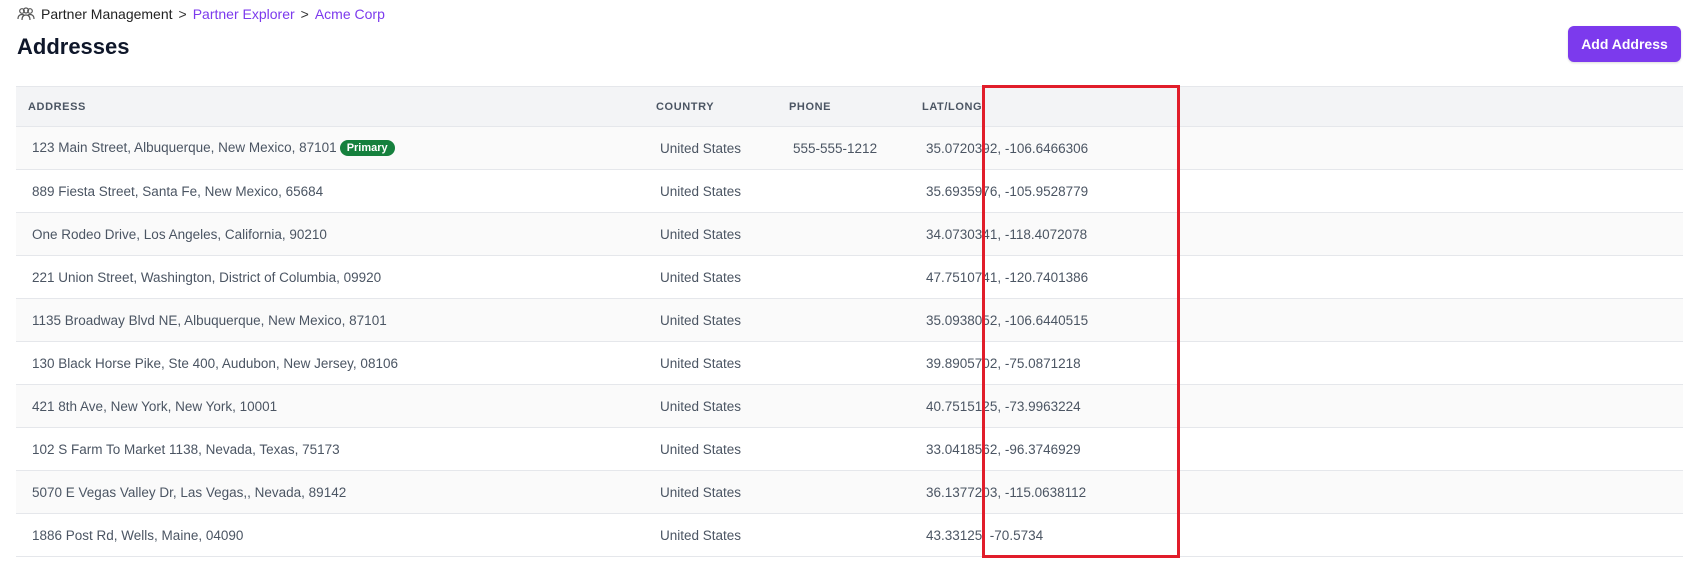 This screenshot has width=1699, height=579. I want to click on page-title: Addresses, so click(73, 46).